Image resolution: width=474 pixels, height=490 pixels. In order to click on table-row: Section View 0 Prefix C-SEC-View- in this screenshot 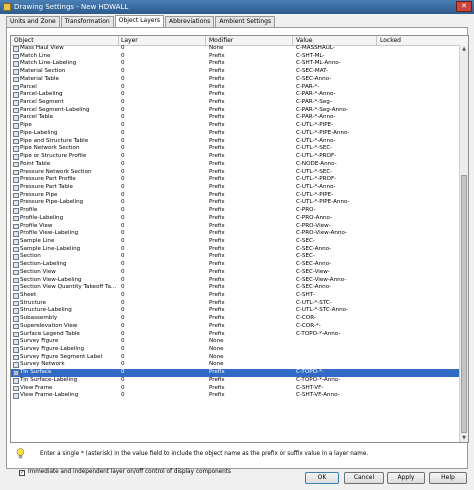, I will do `click(236, 273)`.